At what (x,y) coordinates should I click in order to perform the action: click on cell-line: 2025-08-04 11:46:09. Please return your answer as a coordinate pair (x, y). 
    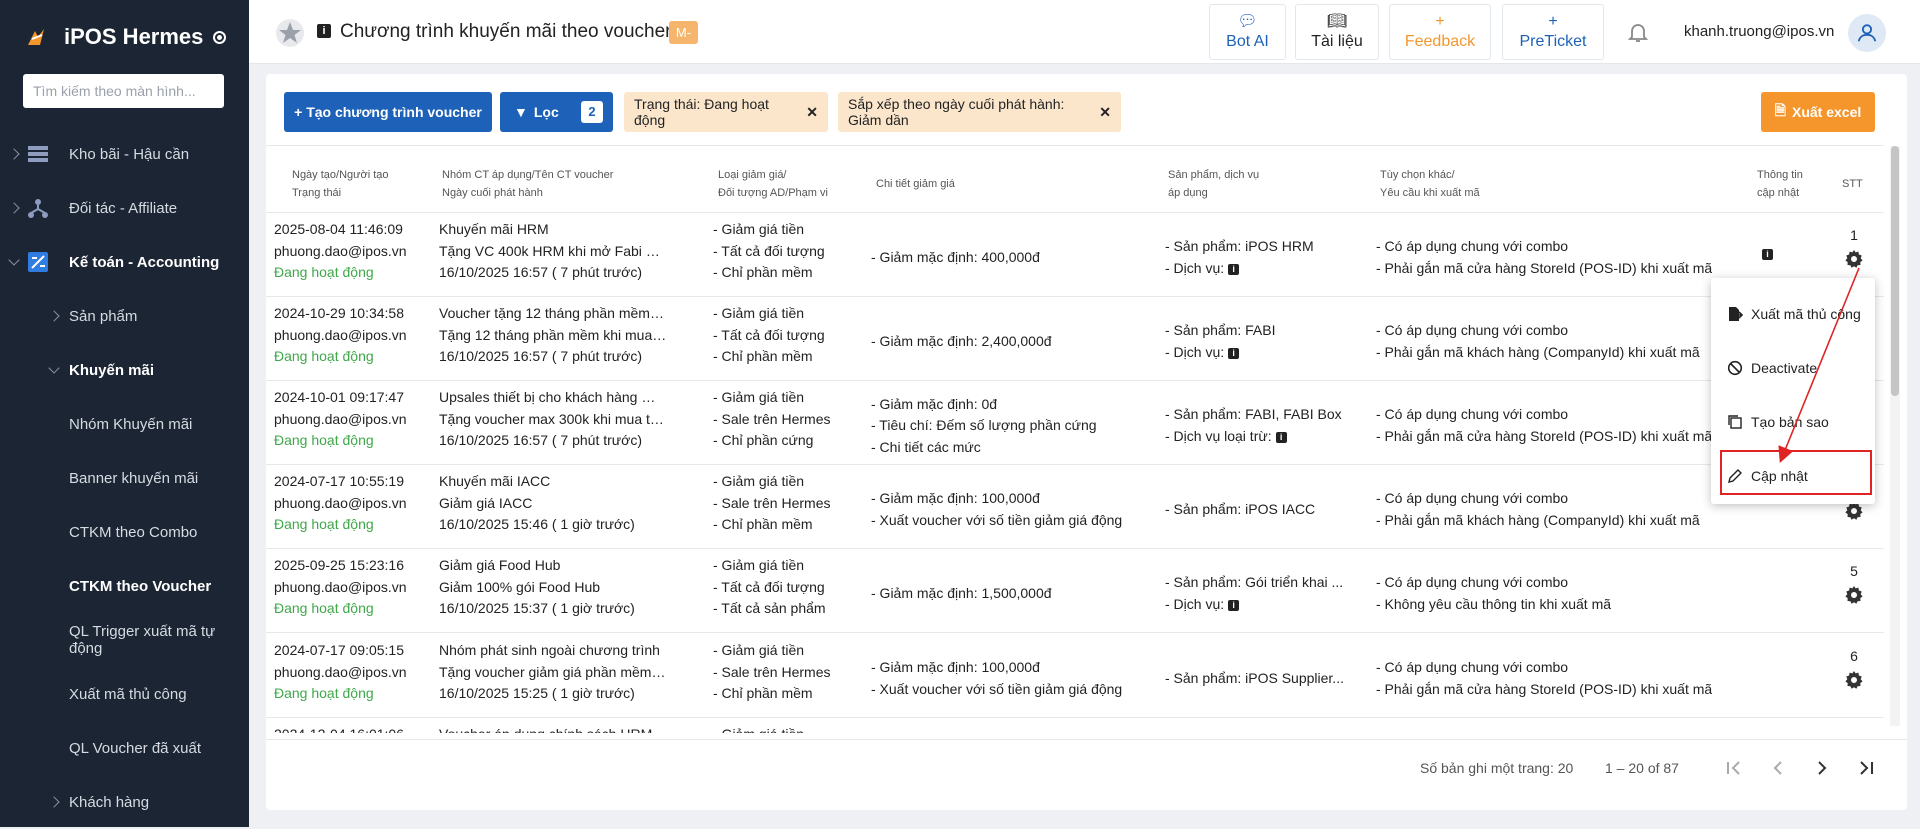
    Looking at the image, I should click on (338, 229).